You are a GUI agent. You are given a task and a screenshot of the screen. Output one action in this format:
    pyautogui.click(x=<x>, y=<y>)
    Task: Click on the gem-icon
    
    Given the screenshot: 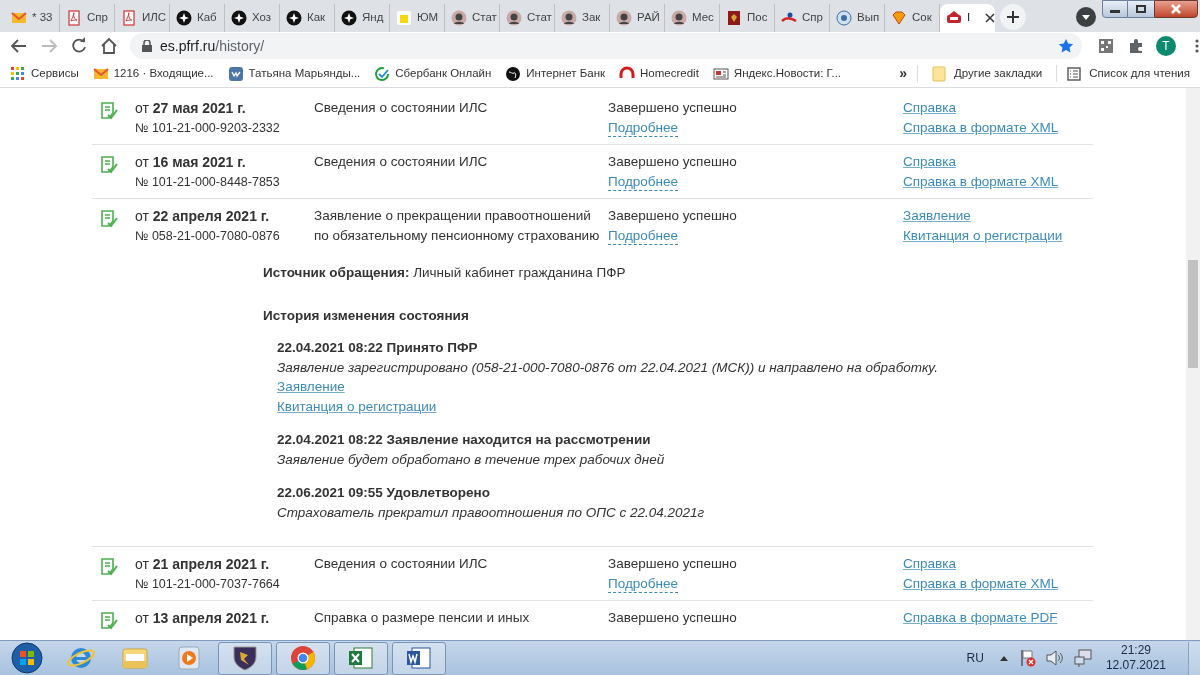 What is the action you would take?
    pyautogui.click(x=899, y=18)
    